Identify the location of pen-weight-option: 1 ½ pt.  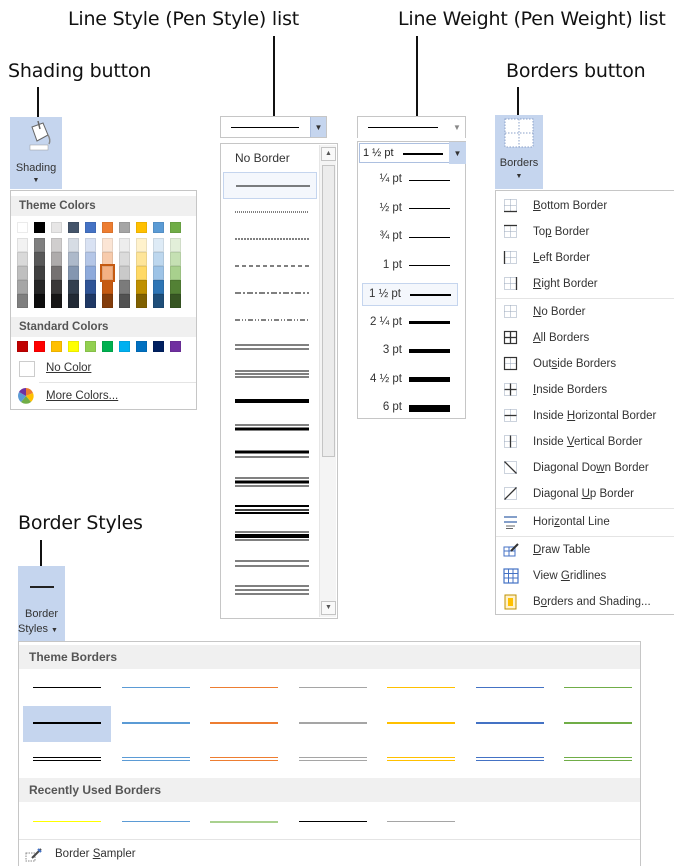
(410, 294).